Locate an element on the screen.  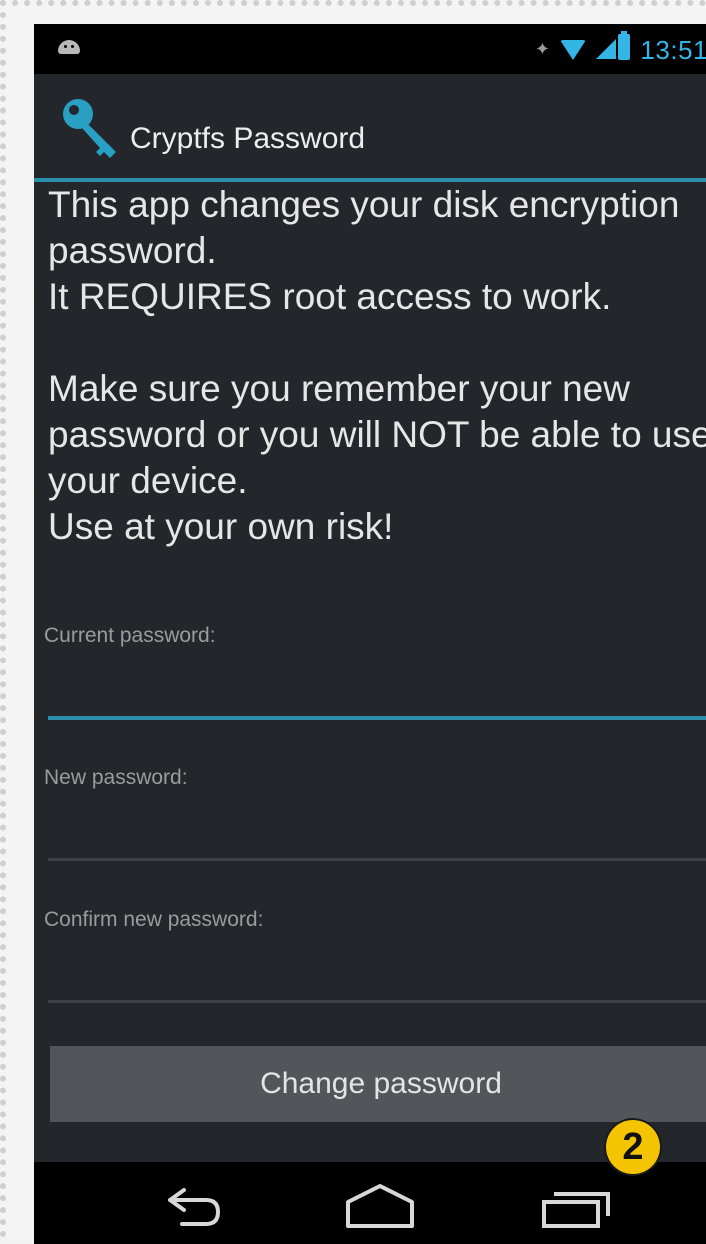
bluetooth-icon: ✦ is located at coordinates (542, 48).